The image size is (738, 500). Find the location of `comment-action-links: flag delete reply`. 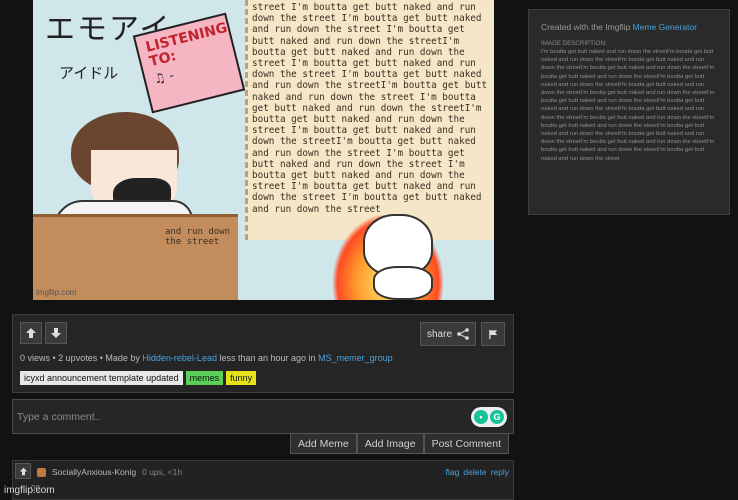

comment-action-links: flag delete reply is located at coordinates (477, 472).